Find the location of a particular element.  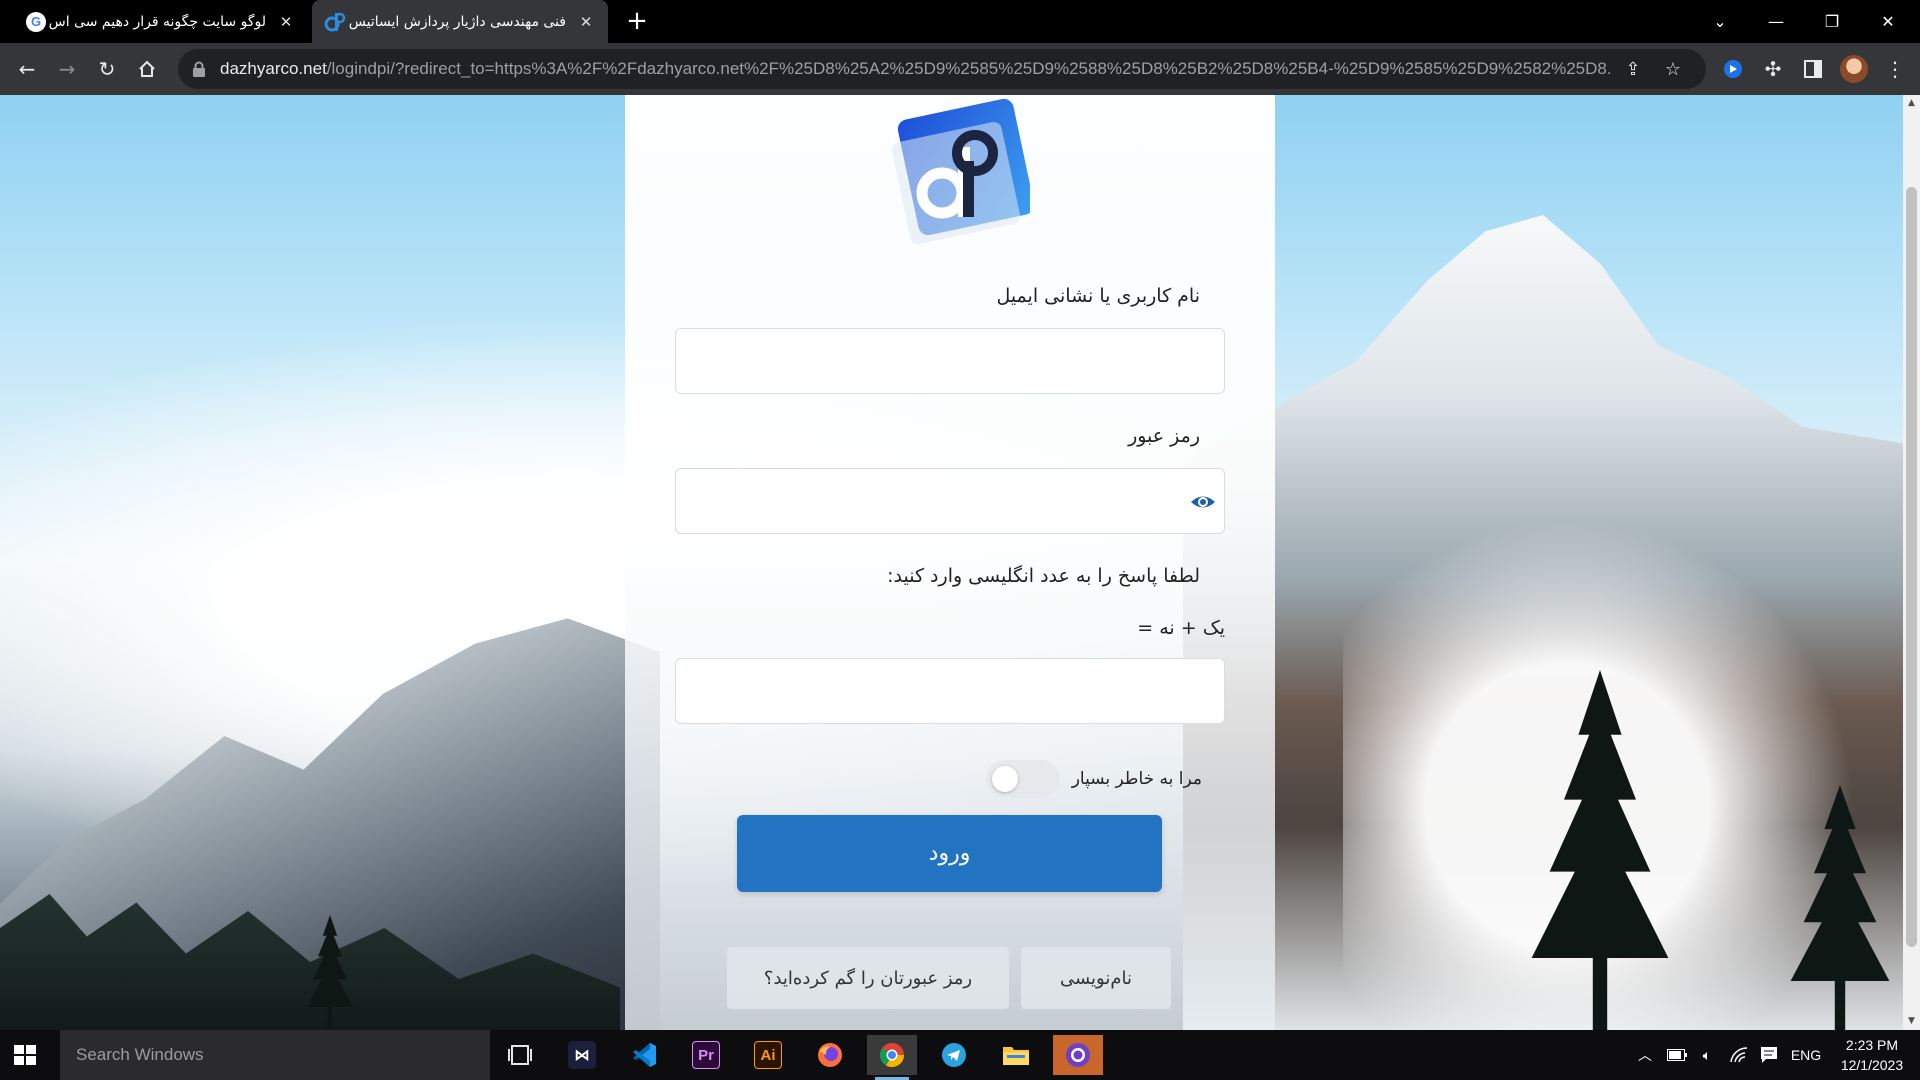

scroll-down-arrow: ▼ is located at coordinates (1911, 1021).